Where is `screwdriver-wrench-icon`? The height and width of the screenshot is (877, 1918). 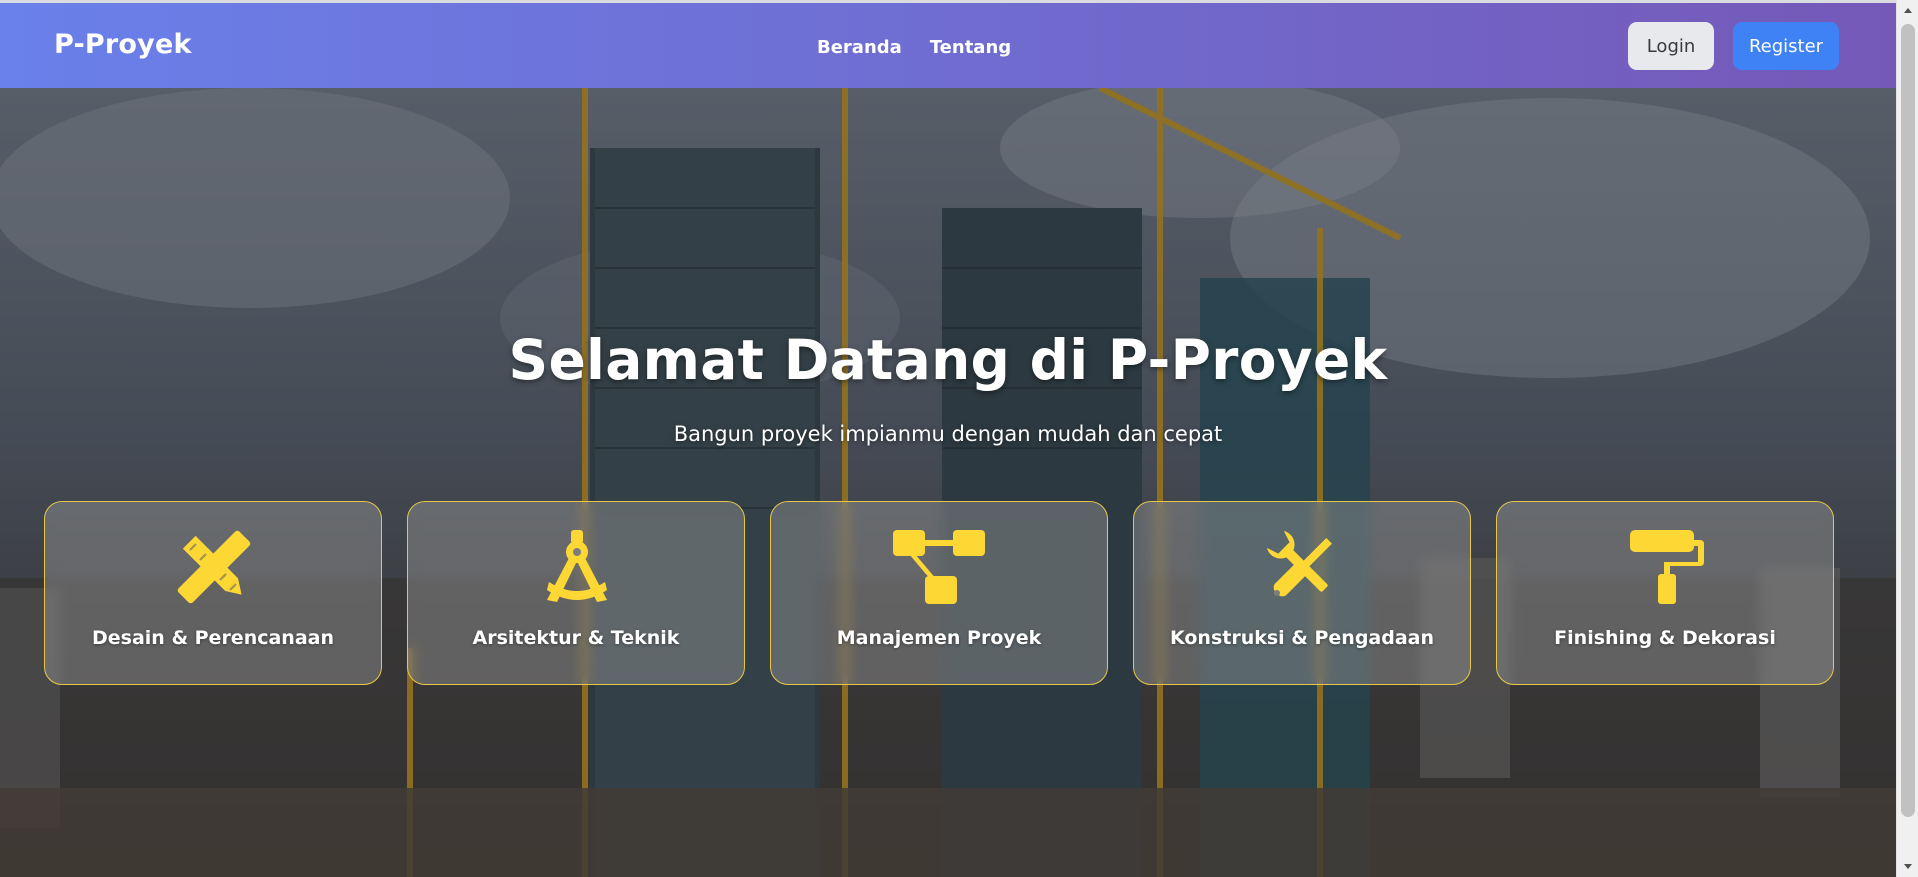 screwdriver-wrench-icon is located at coordinates (1299, 563).